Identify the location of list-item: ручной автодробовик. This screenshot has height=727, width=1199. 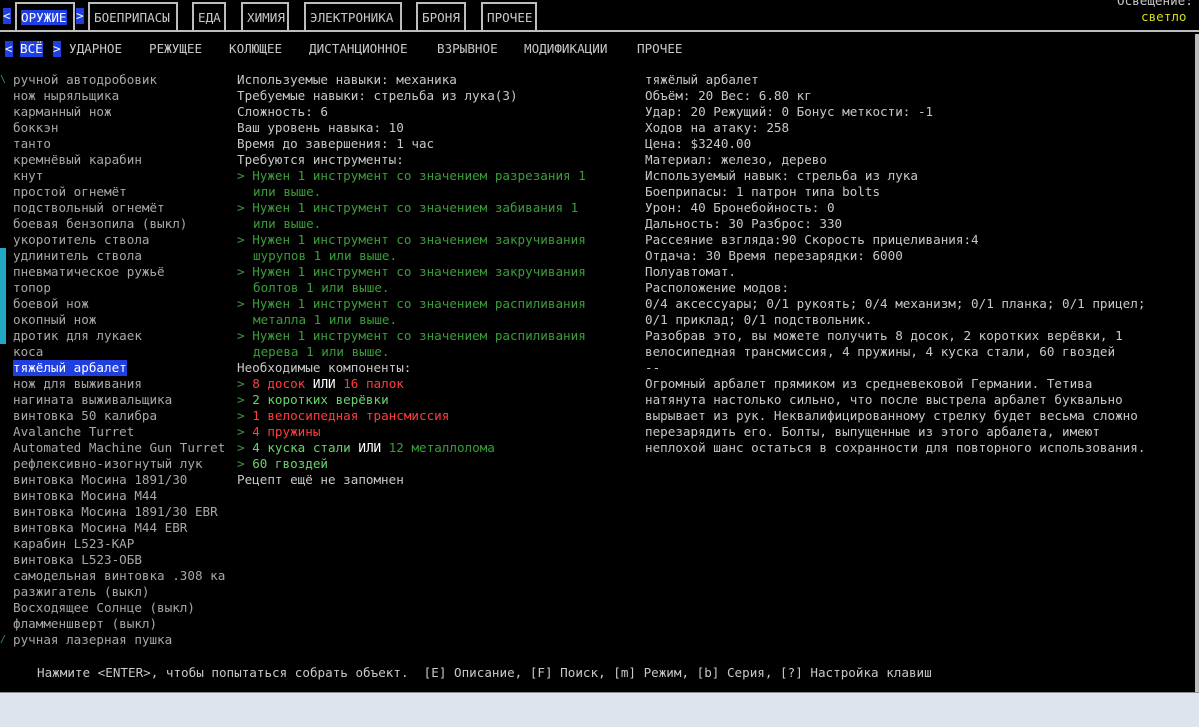
(85, 80).